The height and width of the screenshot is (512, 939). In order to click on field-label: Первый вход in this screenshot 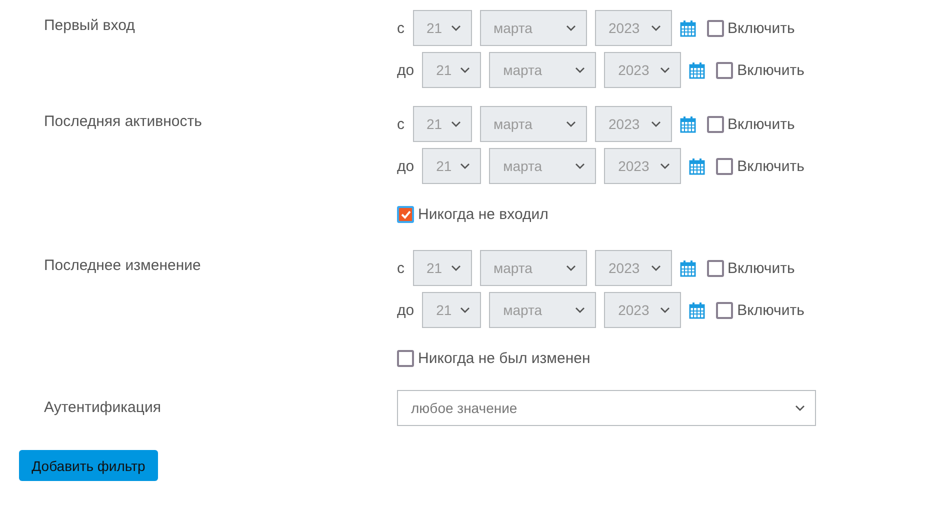, I will do `click(89, 26)`.